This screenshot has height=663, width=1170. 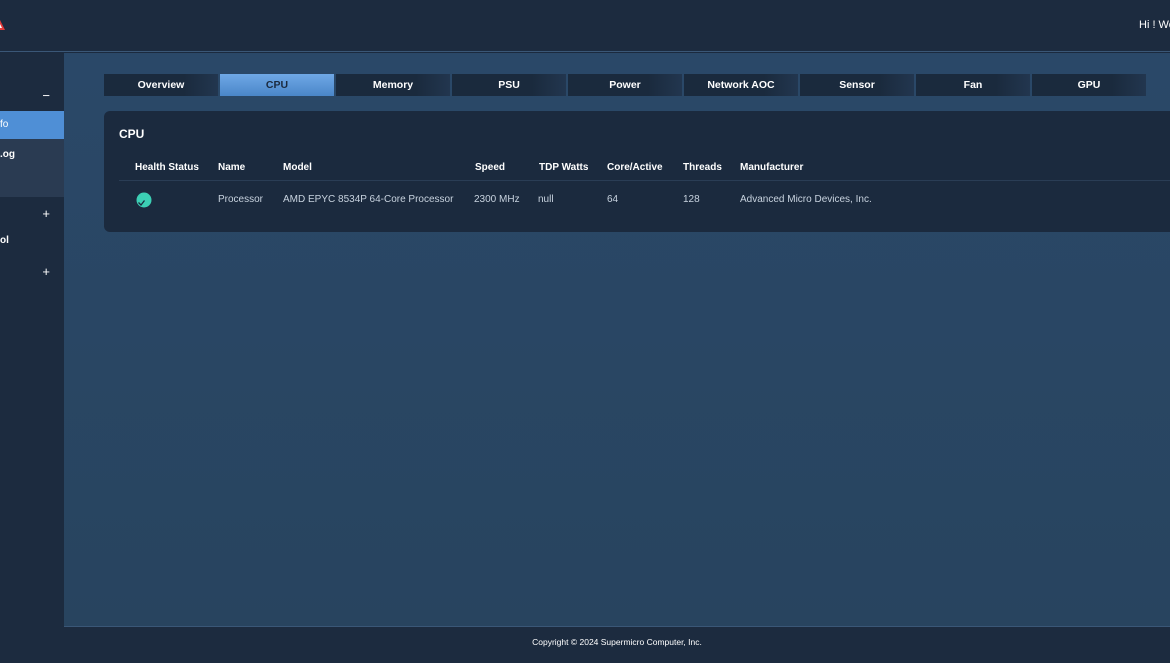 I want to click on sidebar-item-event-log: .og, so click(x=32, y=168).